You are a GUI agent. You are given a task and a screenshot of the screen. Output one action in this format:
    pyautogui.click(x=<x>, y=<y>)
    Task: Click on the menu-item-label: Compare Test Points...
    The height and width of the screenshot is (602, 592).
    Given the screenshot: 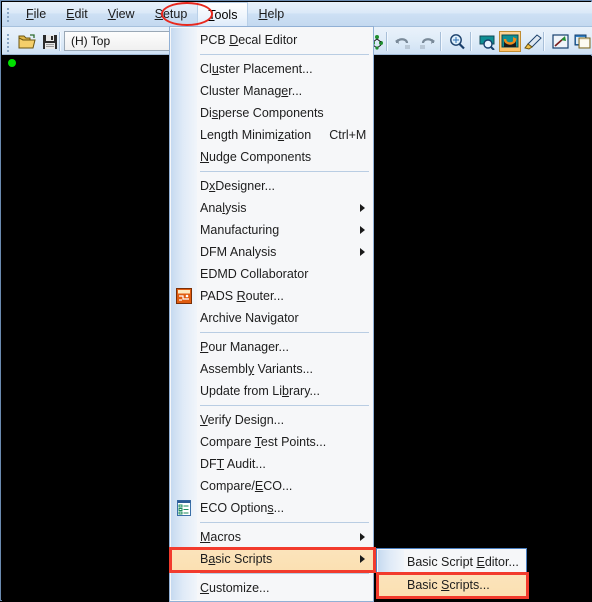 What is the action you would take?
    pyautogui.click(x=263, y=442)
    